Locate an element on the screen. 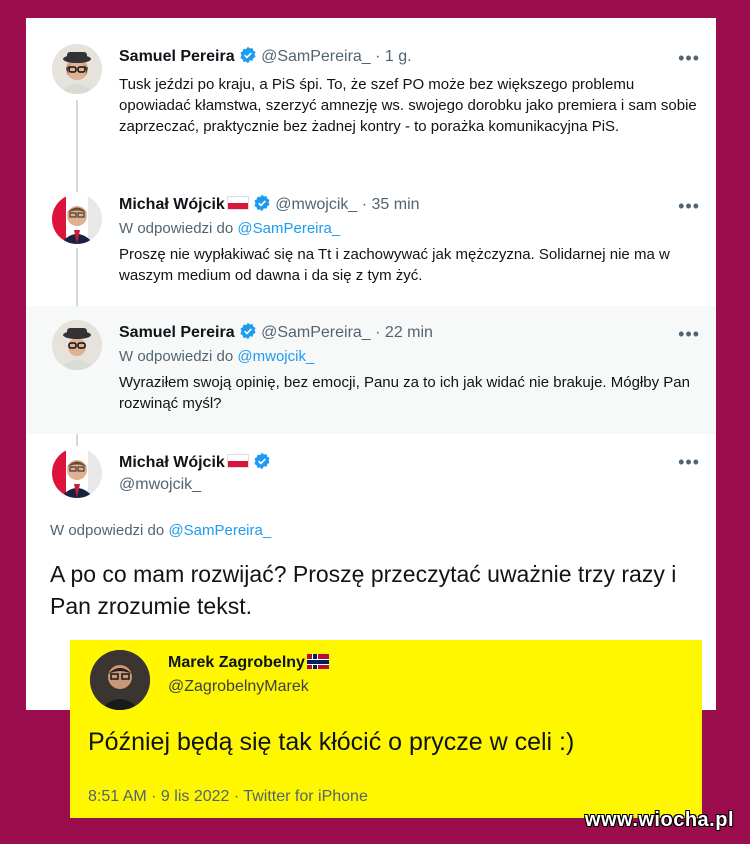  tweet-time: · 1 g. is located at coordinates (393, 56).